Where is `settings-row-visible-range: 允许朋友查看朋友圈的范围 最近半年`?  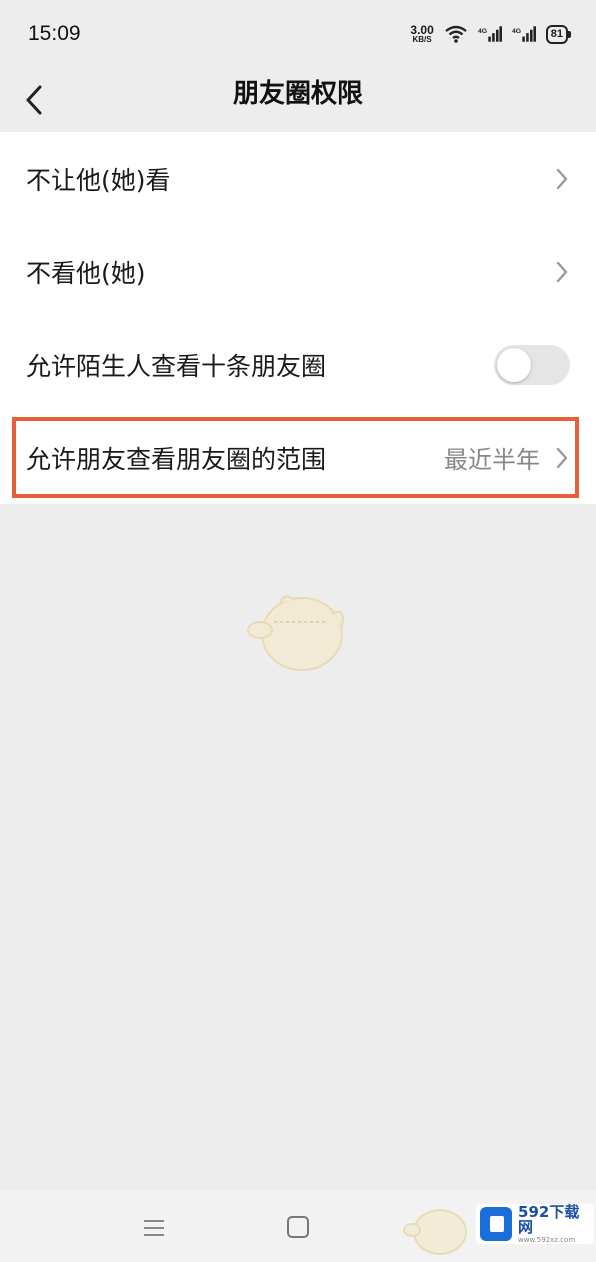 settings-row-visible-range: 允许朋友查看朋友圈的范围 最近半年 is located at coordinates (298, 457).